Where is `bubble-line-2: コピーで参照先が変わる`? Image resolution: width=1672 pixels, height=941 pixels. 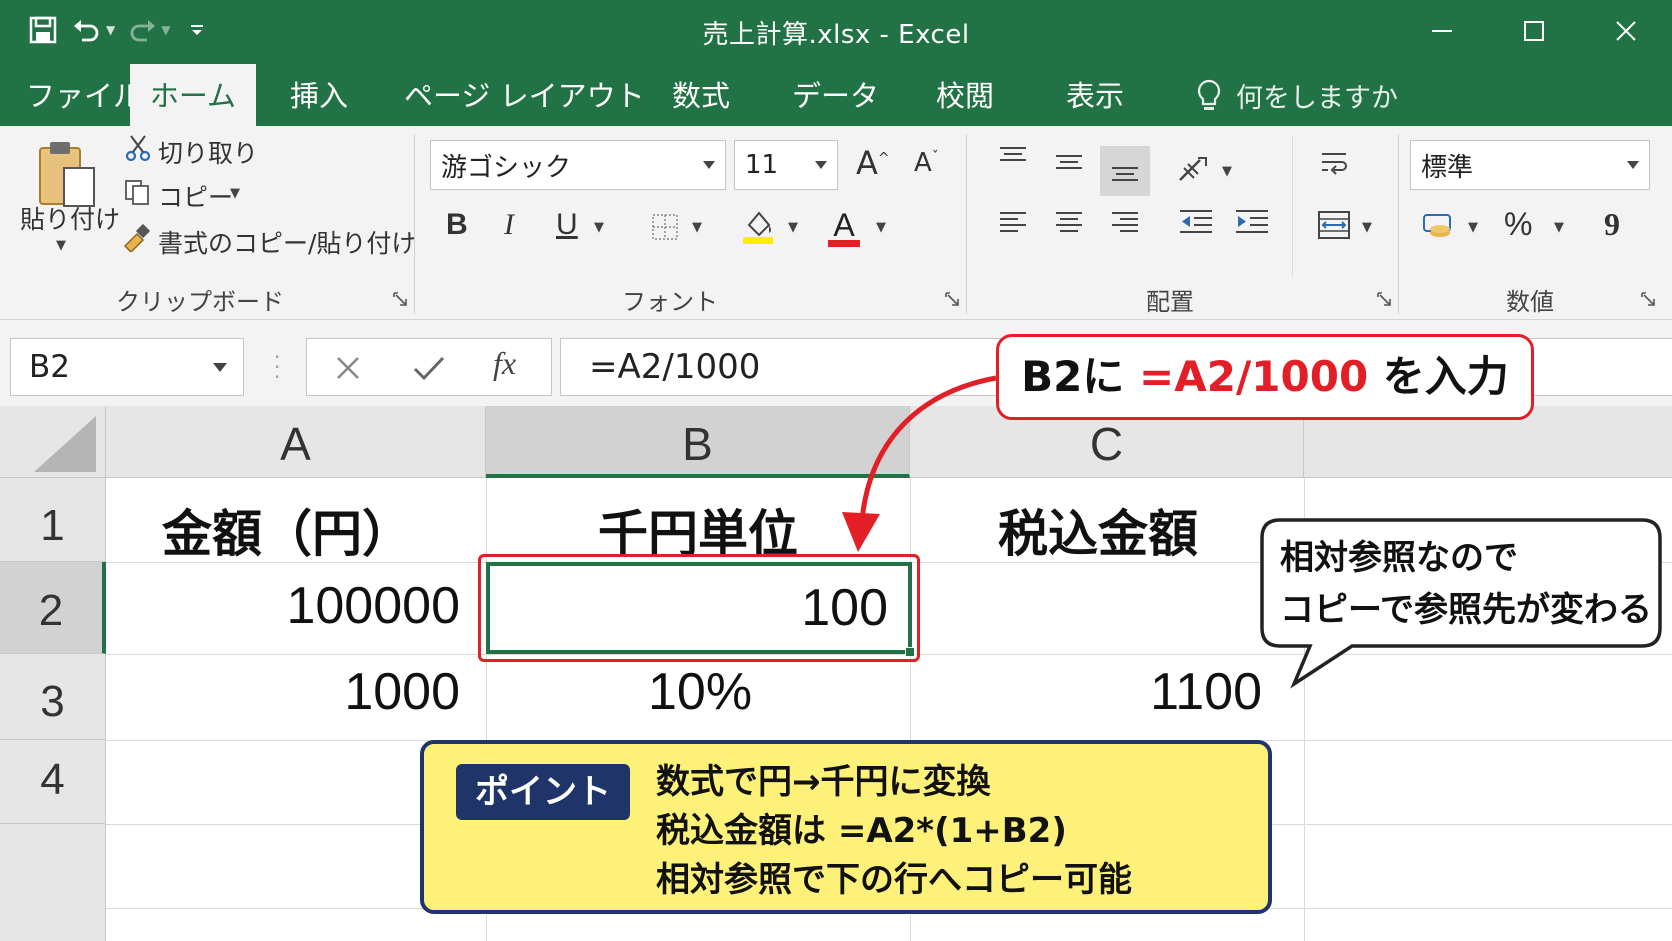 bubble-line-2: コピーで参照先が変わる is located at coordinates (1466, 610).